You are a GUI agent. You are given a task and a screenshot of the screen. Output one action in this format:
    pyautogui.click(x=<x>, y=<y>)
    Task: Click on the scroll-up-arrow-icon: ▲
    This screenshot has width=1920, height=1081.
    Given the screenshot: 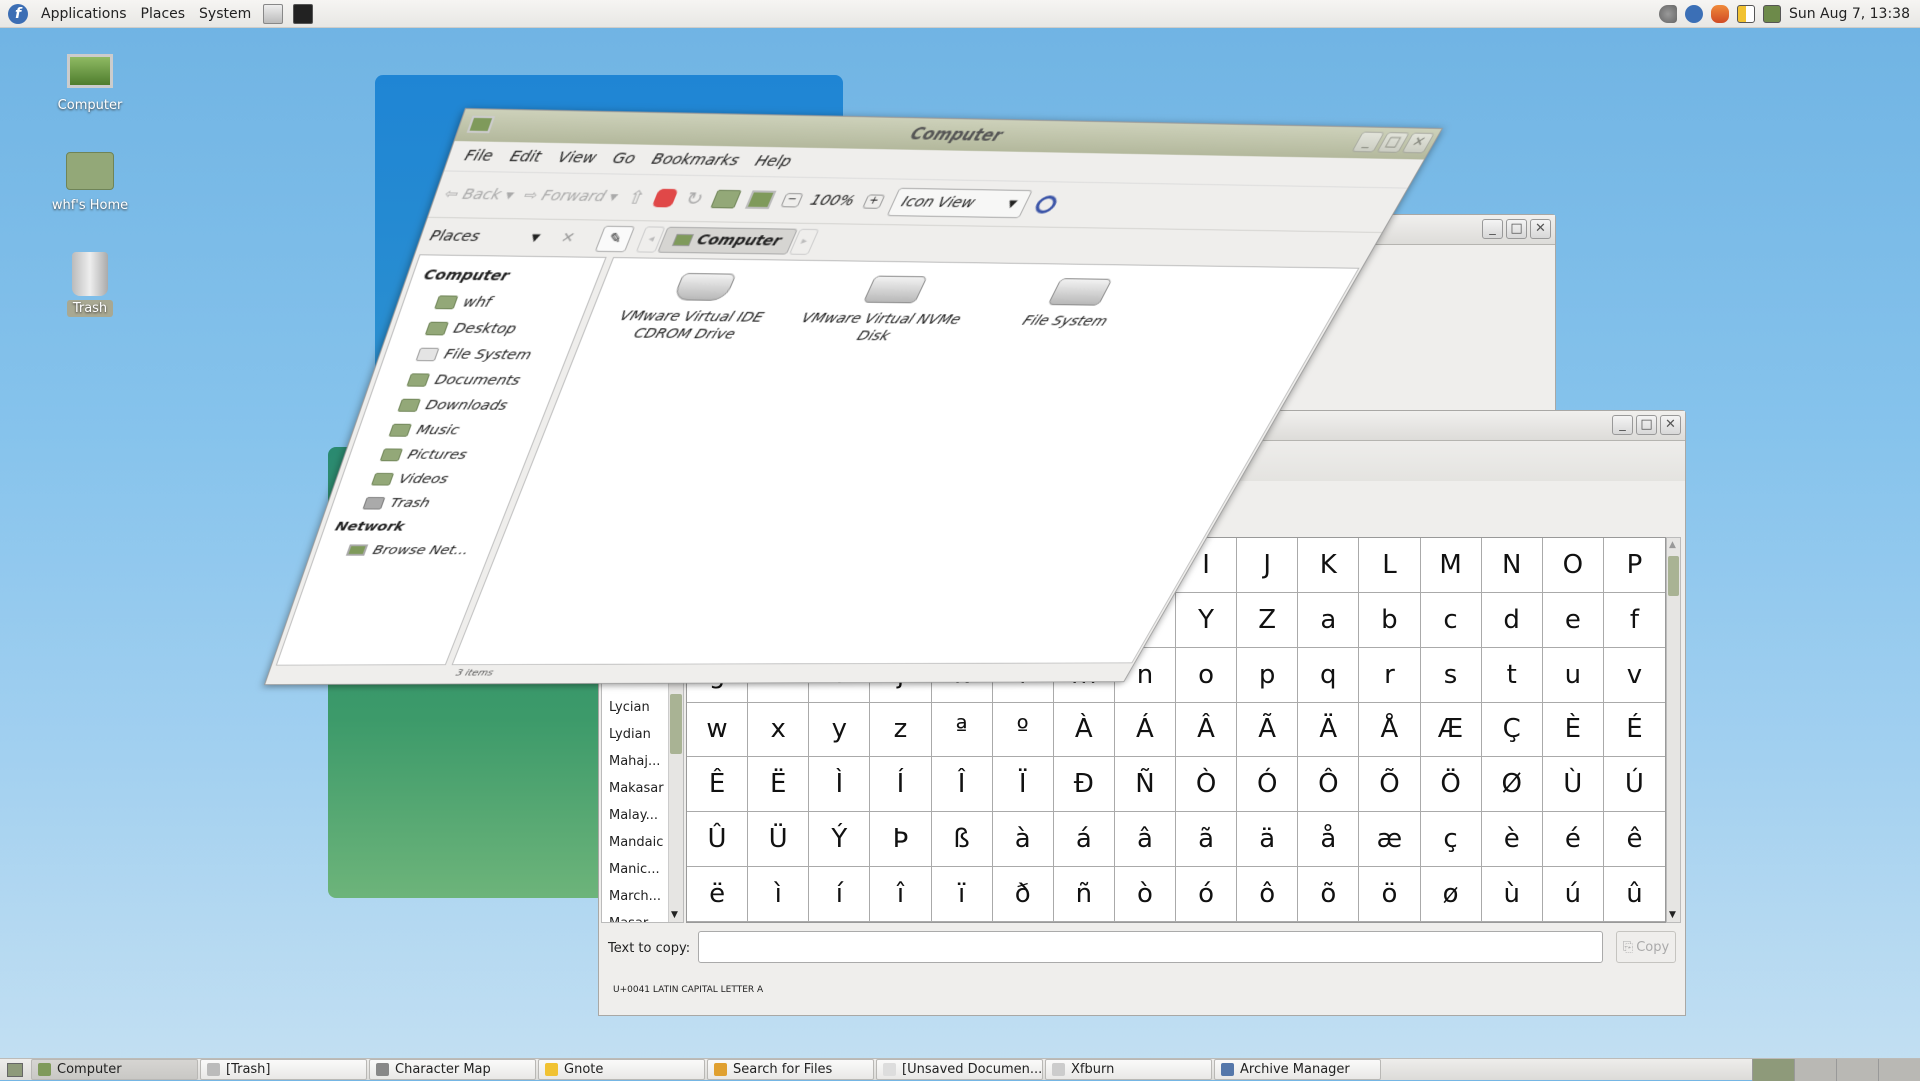 What is the action you would take?
    pyautogui.click(x=1672, y=545)
    